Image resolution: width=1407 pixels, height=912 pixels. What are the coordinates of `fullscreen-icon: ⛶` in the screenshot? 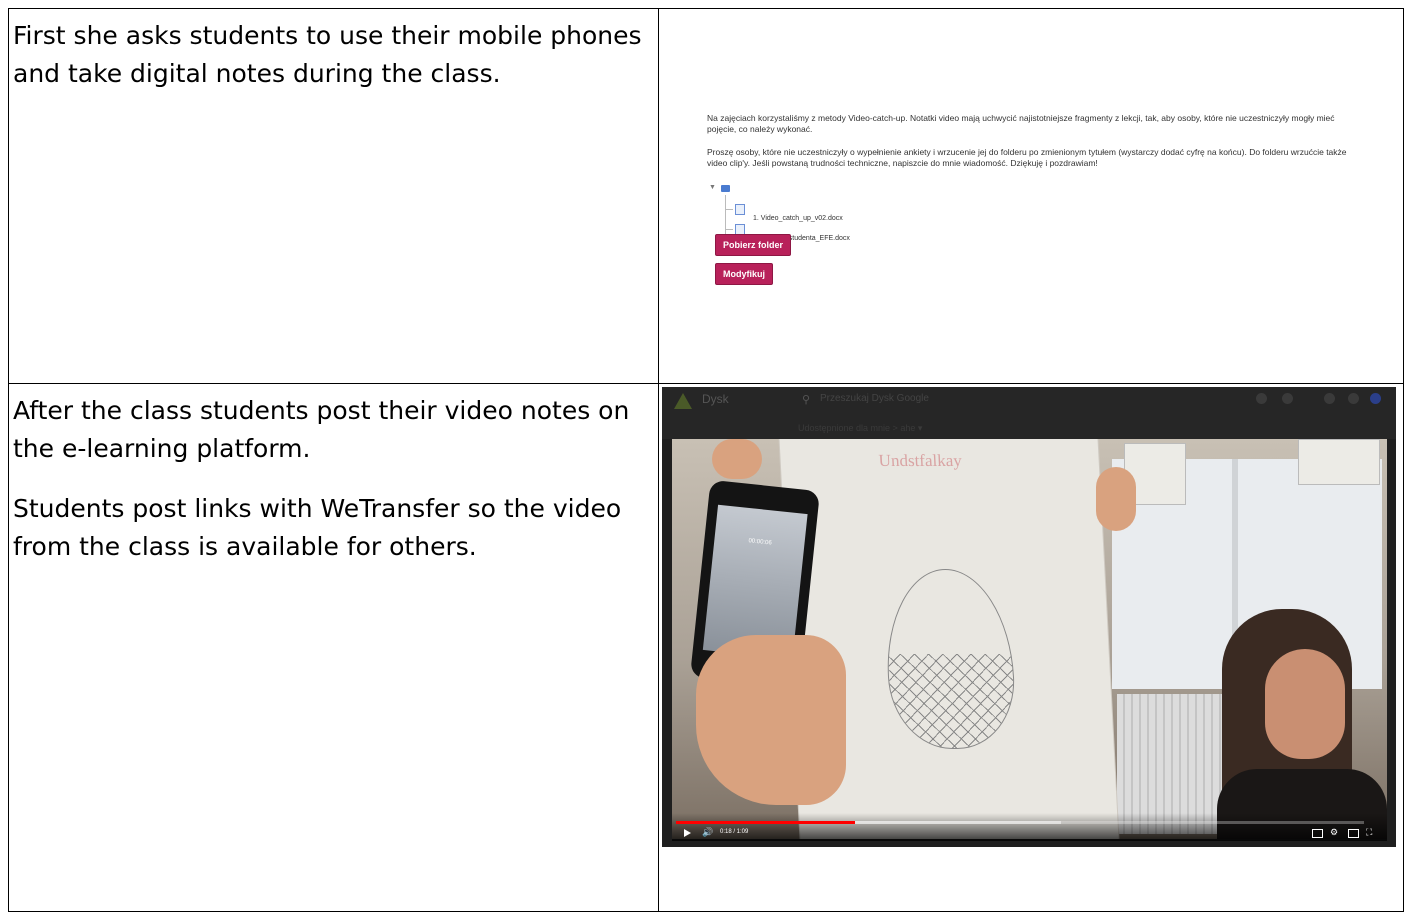 It's located at (1369, 832).